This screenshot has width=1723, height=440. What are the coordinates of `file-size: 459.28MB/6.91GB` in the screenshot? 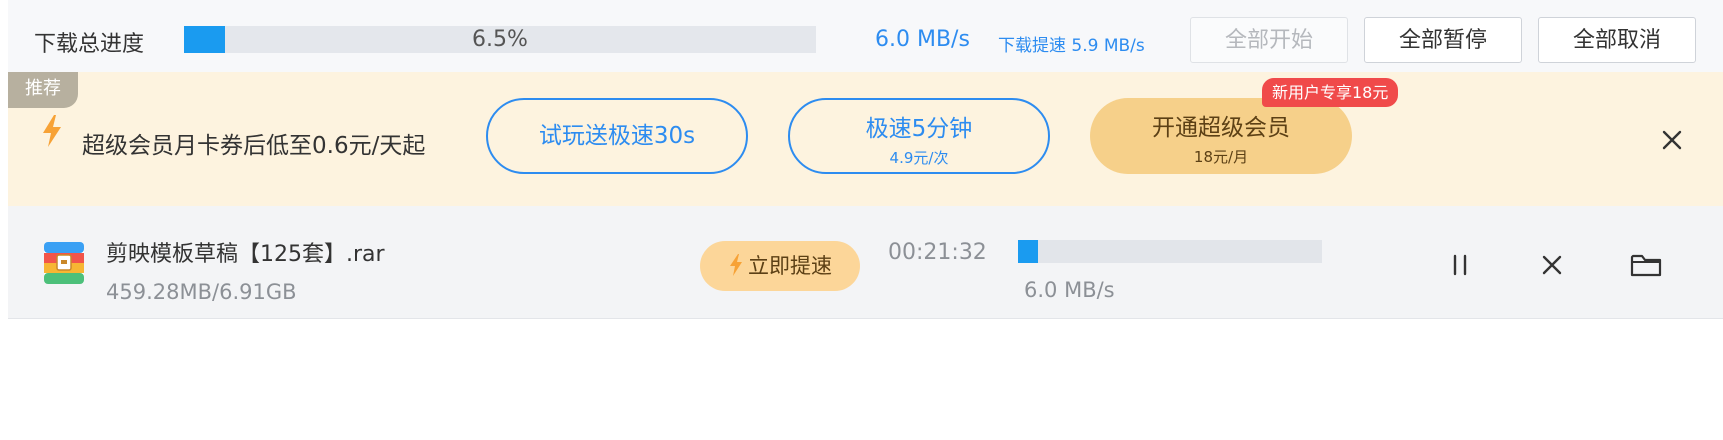 It's located at (201, 292).